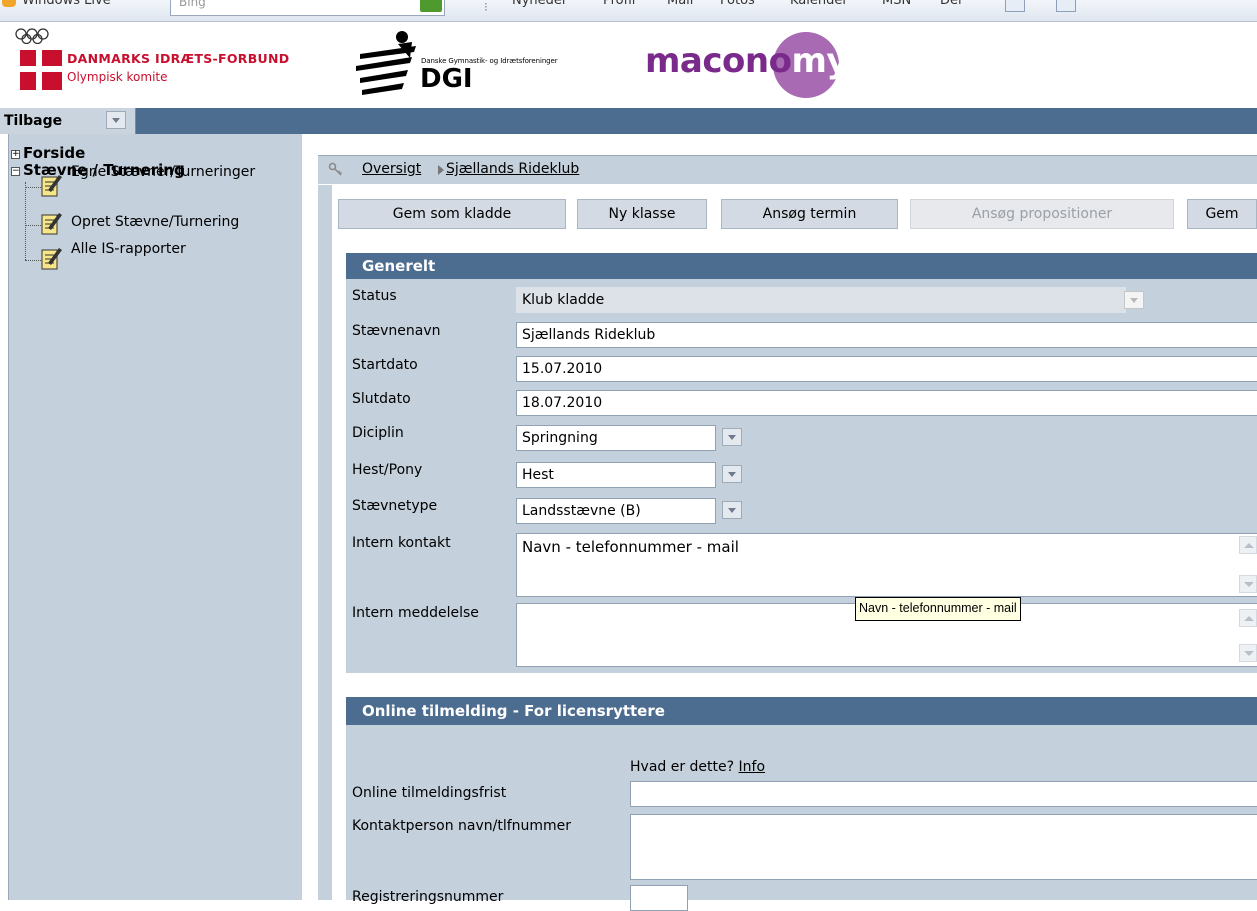 Image resolution: width=1257 pixels, height=911 pixels. I want to click on section-general-header: Generelt, so click(801, 266).